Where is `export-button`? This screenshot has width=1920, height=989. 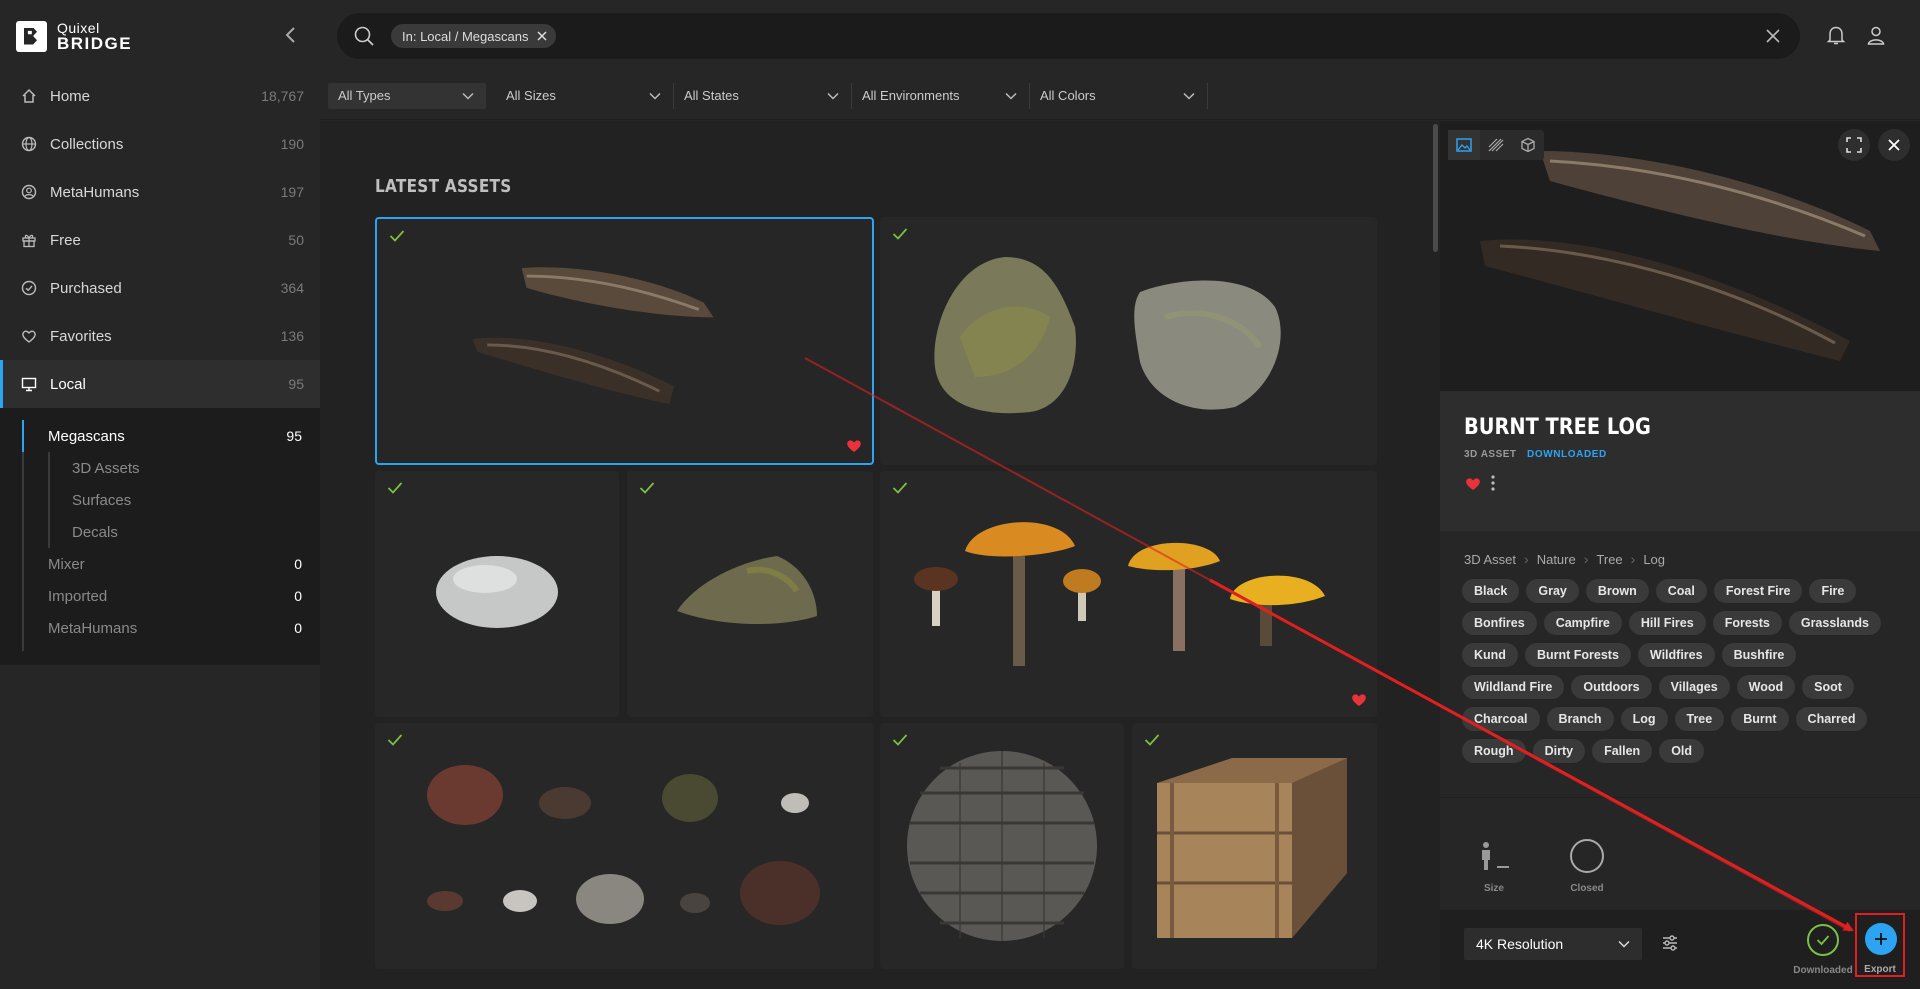 export-button is located at coordinates (1881, 939).